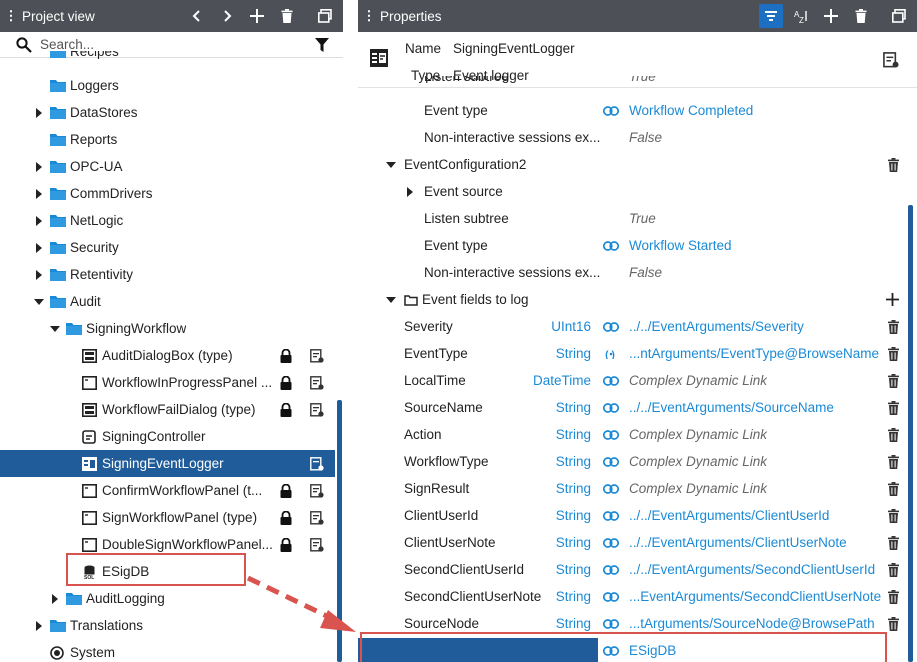 This screenshot has height=662, width=917. I want to click on tree-item: SigningWorkflow, so click(167, 328).